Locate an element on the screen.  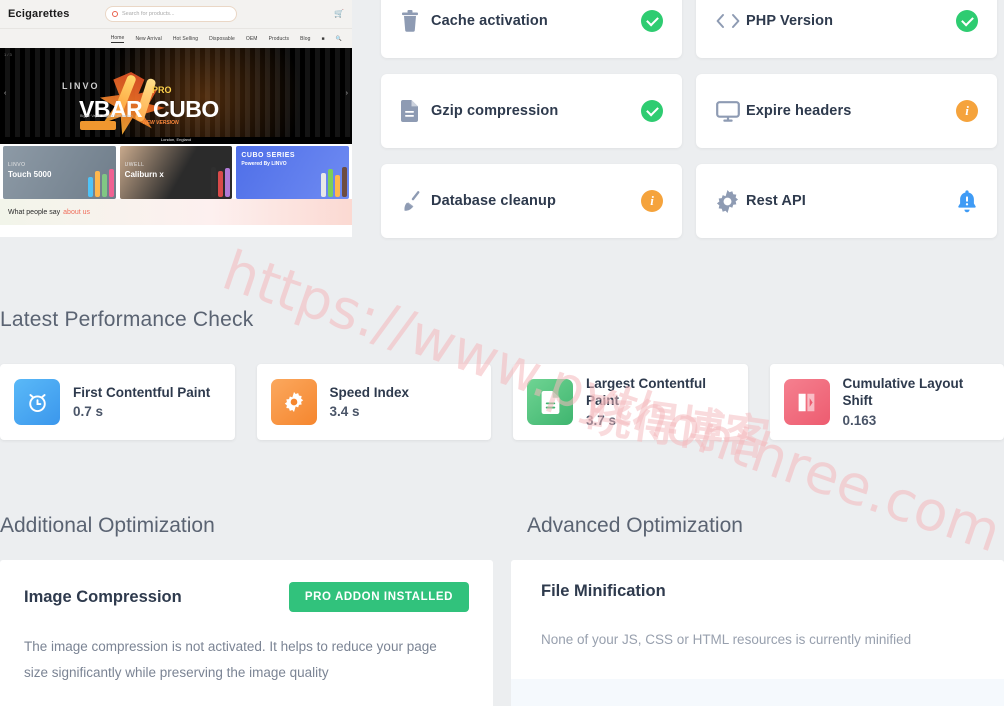
preview-hero-cta-button is located at coordinates (98, 125).